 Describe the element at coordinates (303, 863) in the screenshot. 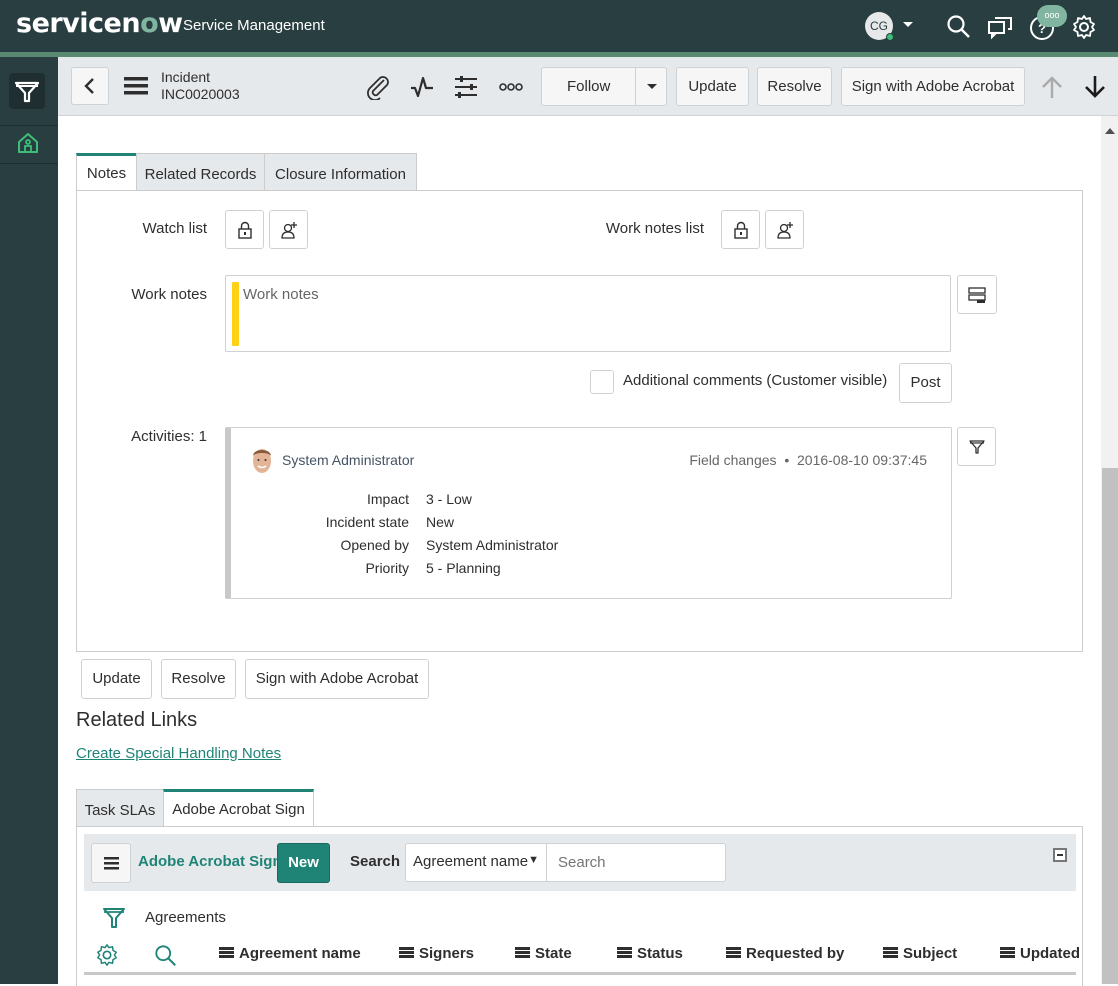

I see `new-button: New` at that location.